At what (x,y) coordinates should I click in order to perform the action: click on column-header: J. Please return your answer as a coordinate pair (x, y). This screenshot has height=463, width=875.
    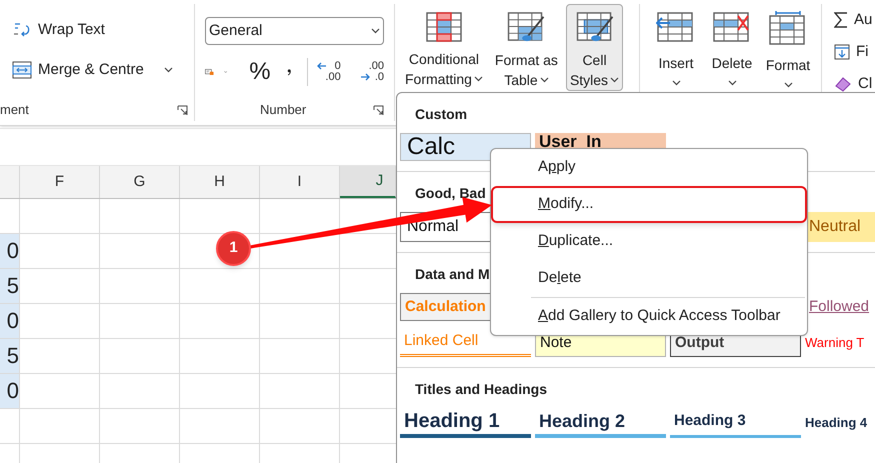
    Looking at the image, I should click on (368, 182).